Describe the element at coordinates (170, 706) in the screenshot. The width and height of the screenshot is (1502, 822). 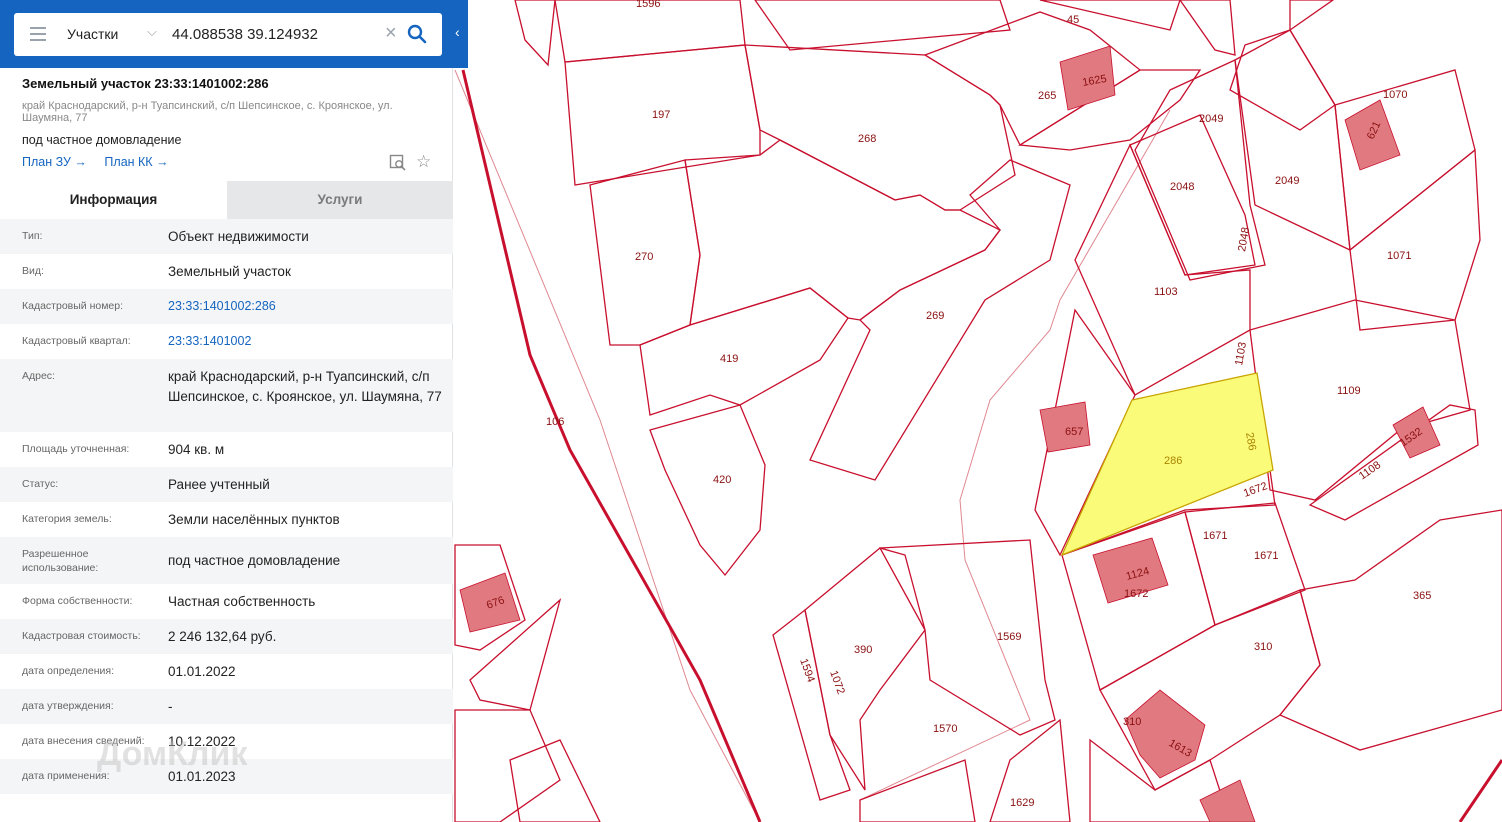
I see `info-value: -` at that location.